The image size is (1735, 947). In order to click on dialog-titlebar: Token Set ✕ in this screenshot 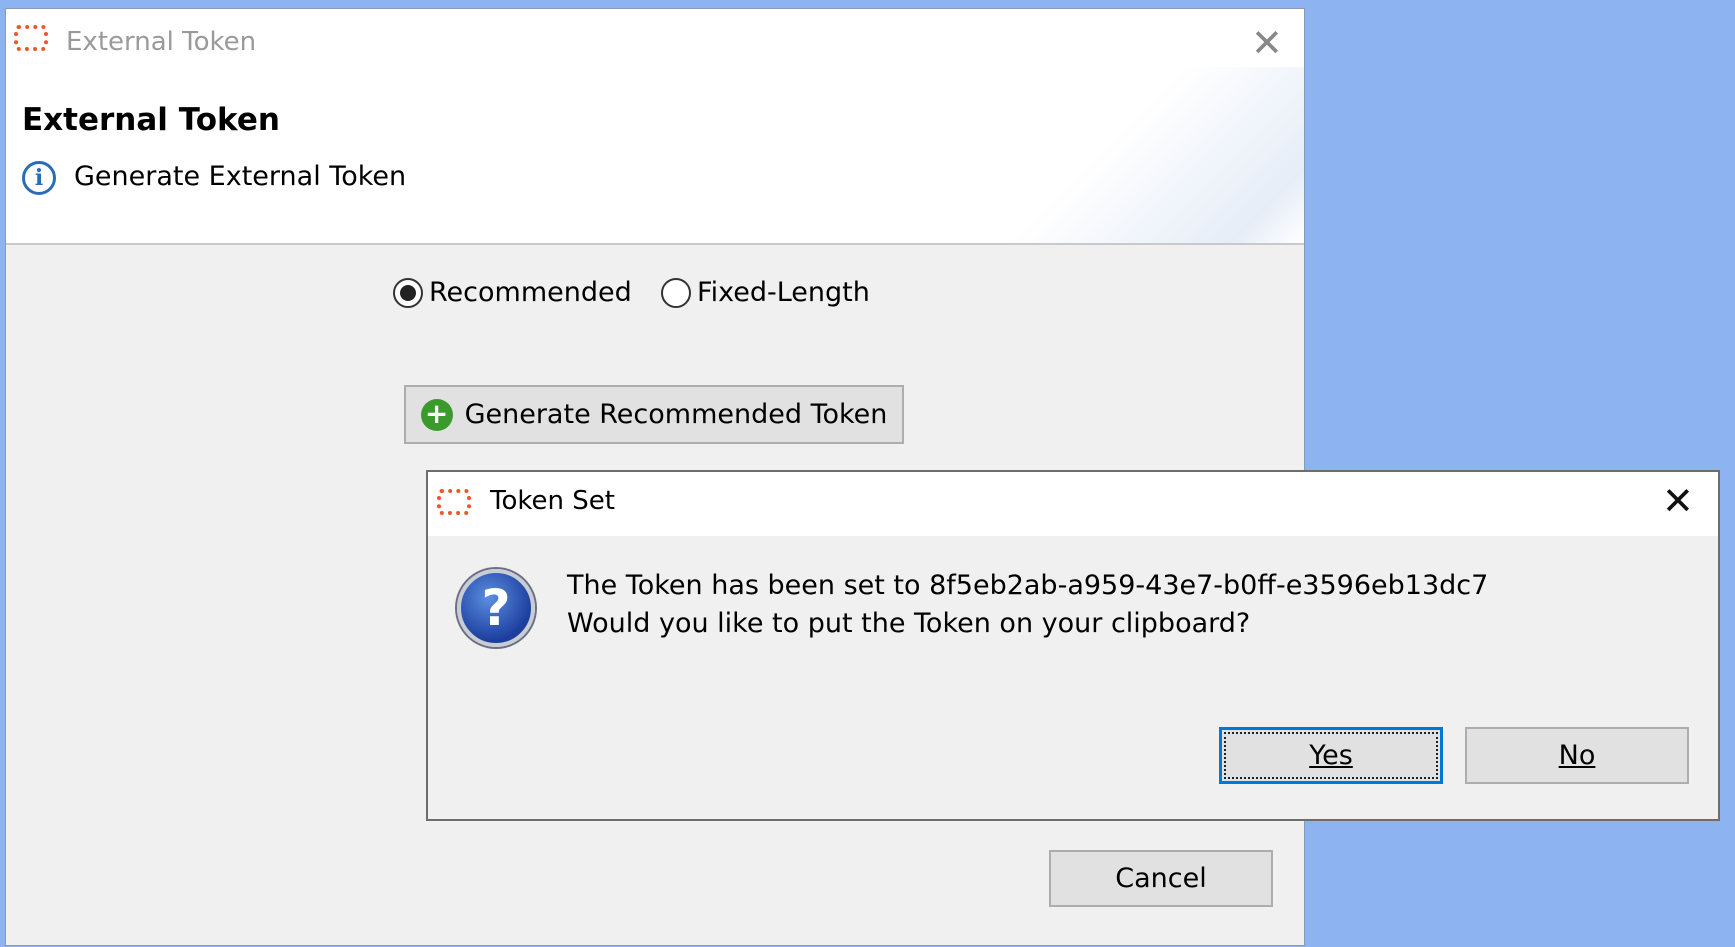, I will do `click(1073, 504)`.